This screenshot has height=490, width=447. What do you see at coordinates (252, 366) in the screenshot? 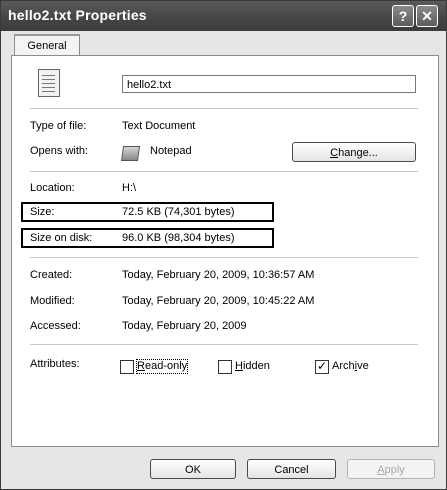
I see `hidden-label: Hidden` at bounding box center [252, 366].